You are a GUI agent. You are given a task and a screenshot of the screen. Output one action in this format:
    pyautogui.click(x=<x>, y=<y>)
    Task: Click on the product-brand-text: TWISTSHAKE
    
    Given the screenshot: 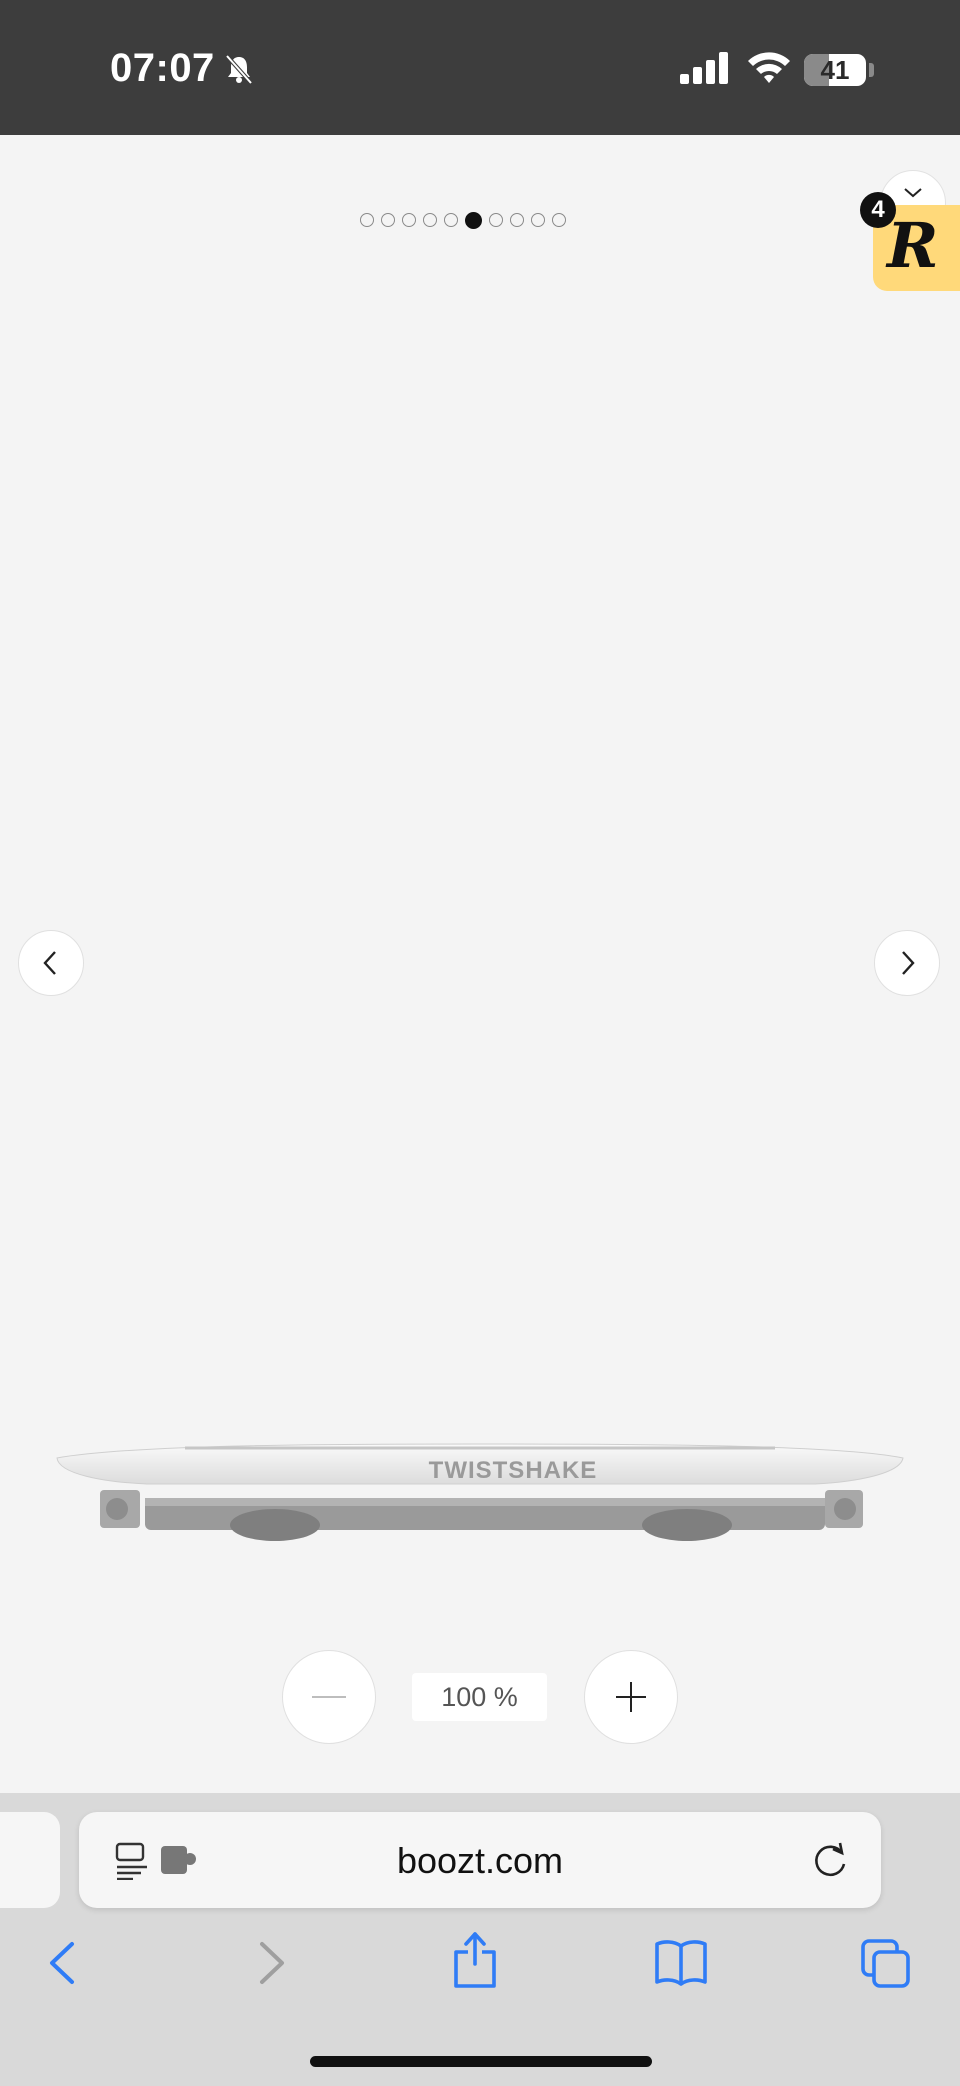 What is the action you would take?
    pyautogui.click(x=513, y=1470)
    